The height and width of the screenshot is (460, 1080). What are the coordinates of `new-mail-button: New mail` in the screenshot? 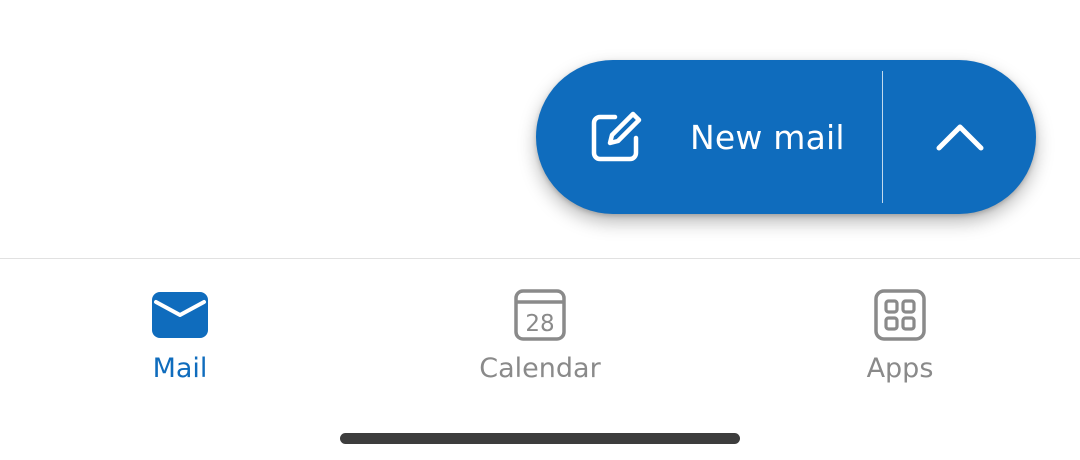 It's located at (709, 137).